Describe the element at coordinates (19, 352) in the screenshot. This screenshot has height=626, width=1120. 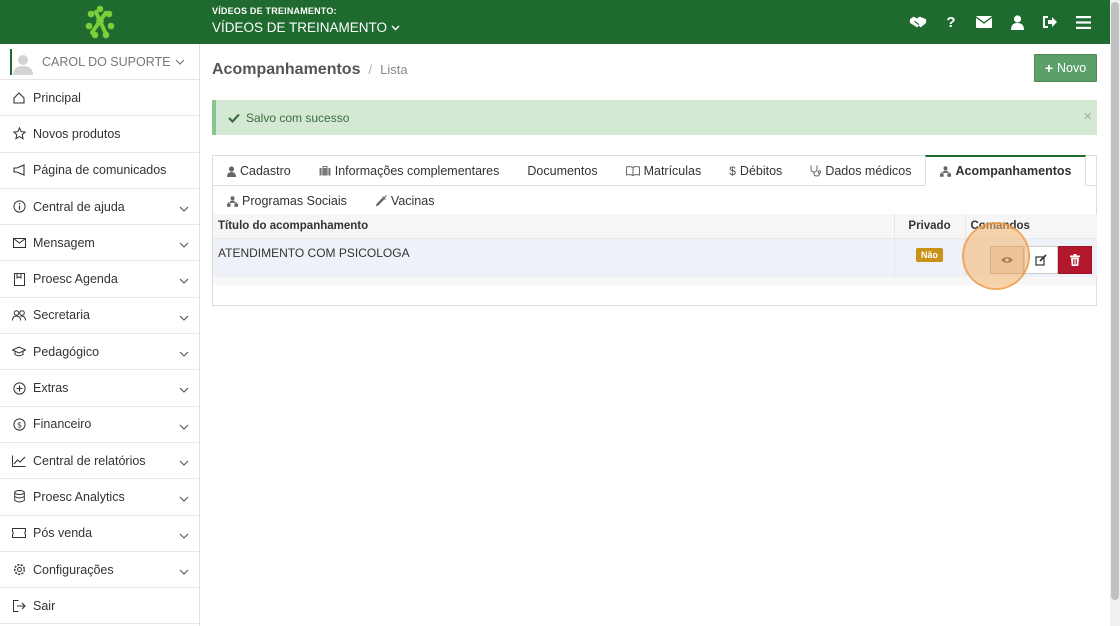
I see `graduation-icon` at that location.